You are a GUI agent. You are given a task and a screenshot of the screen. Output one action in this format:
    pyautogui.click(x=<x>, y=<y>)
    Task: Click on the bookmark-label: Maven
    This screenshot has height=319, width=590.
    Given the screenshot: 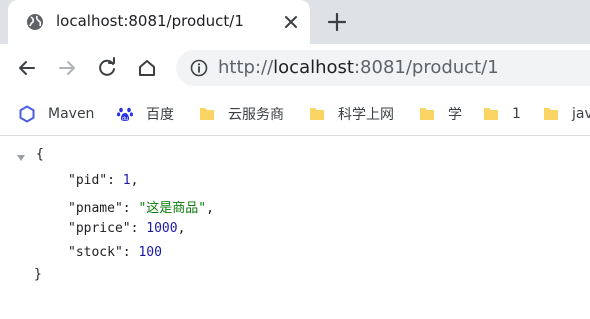 What is the action you would take?
    pyautogui.click(x=71, y=114)
    